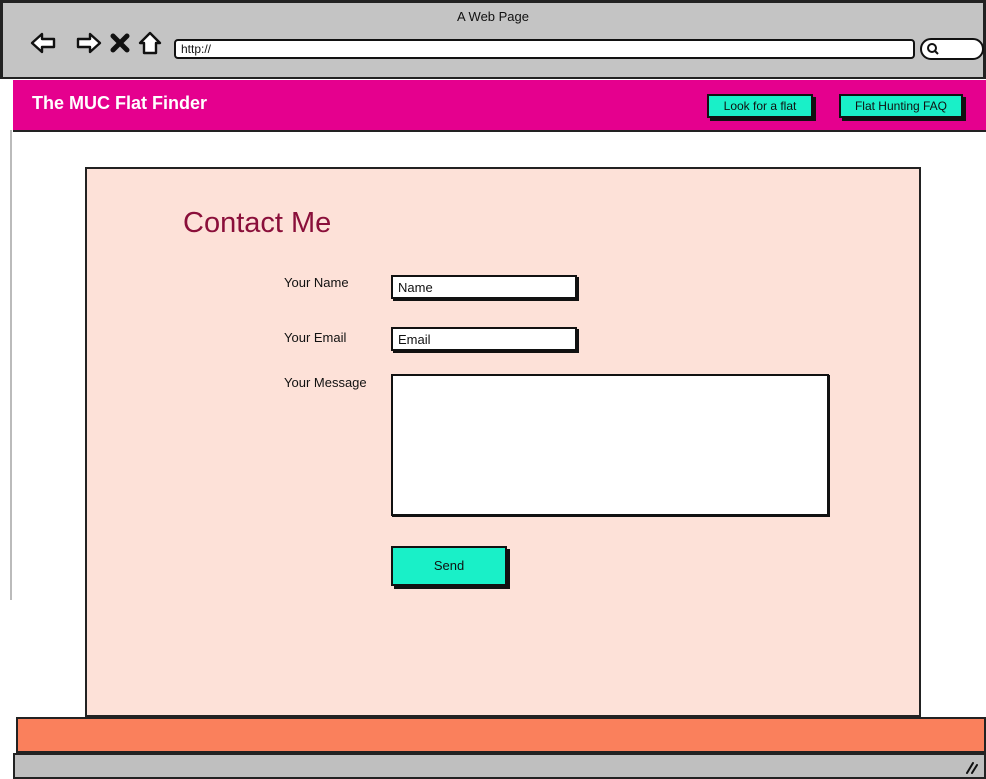 This screenshot has width=986, height=779. I want to click on message-field, so click(610, 445).